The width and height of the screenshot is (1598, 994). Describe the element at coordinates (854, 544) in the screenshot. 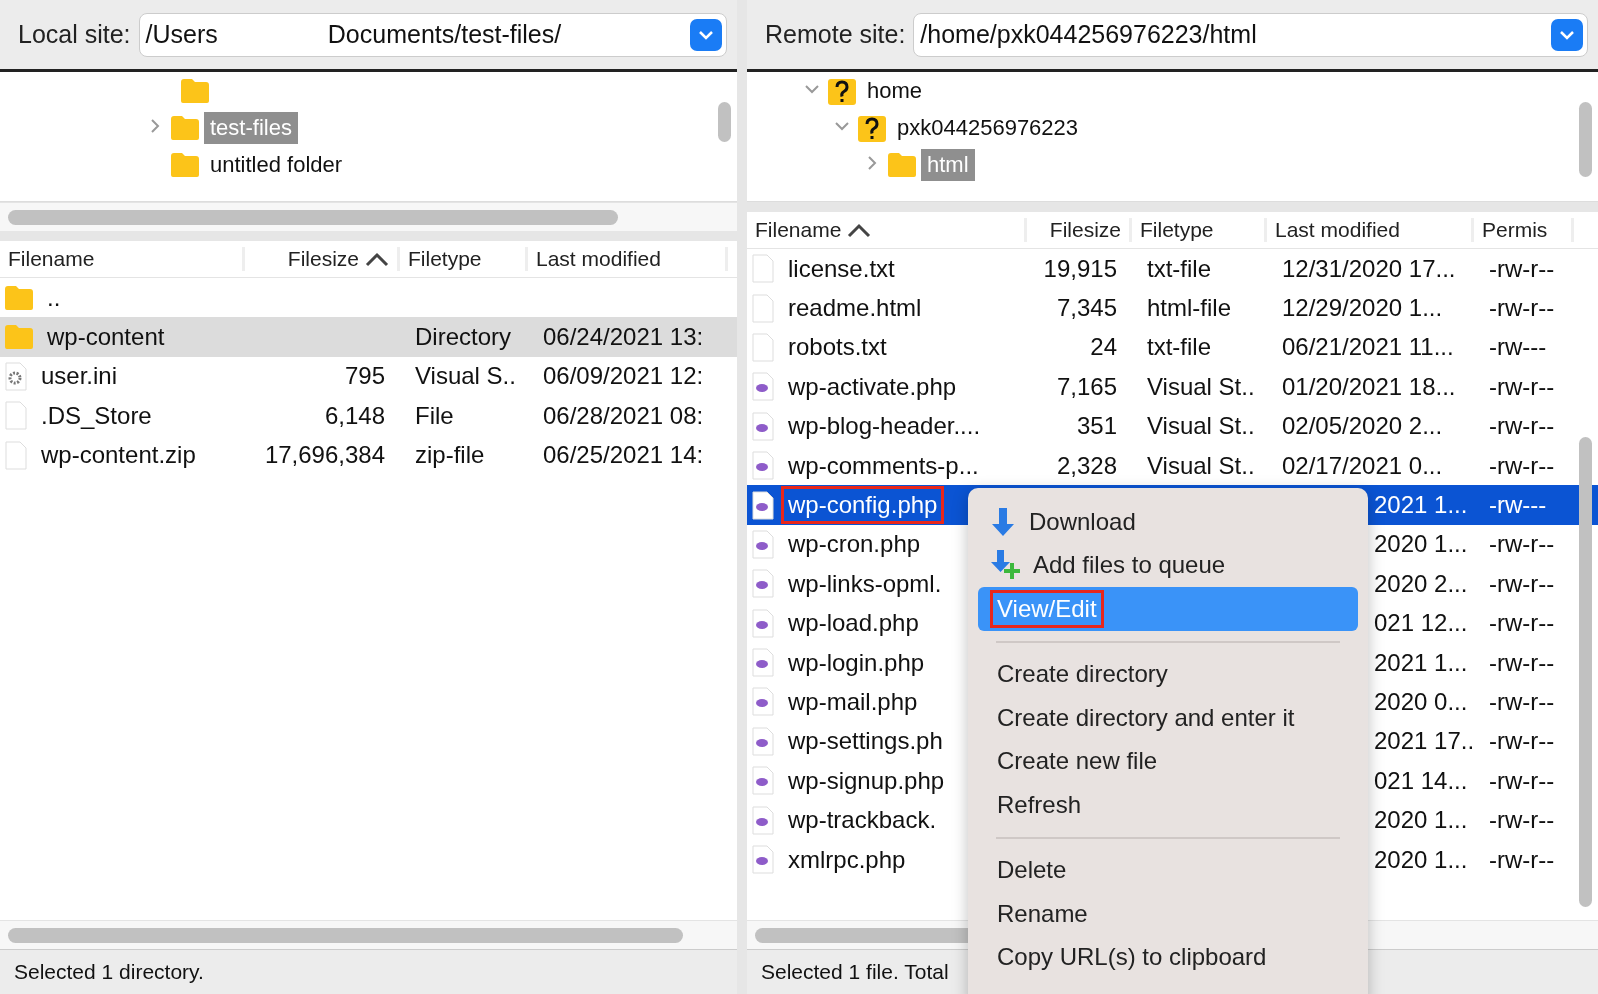

I see `file-name: wp-cron.php` at that location.